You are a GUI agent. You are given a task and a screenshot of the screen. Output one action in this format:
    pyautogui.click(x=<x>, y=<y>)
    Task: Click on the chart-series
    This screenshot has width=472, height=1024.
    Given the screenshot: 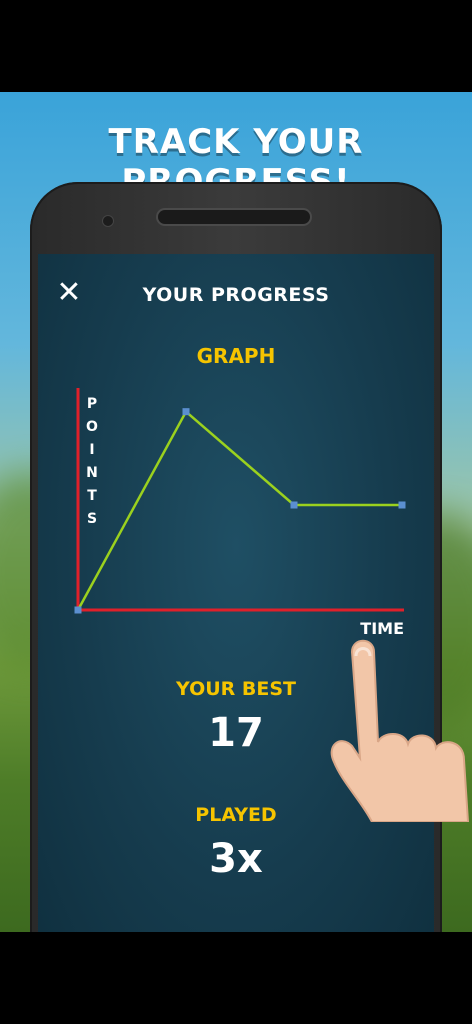 What is the action you would take?
    pyautogui.click(x=240, y=511)
    